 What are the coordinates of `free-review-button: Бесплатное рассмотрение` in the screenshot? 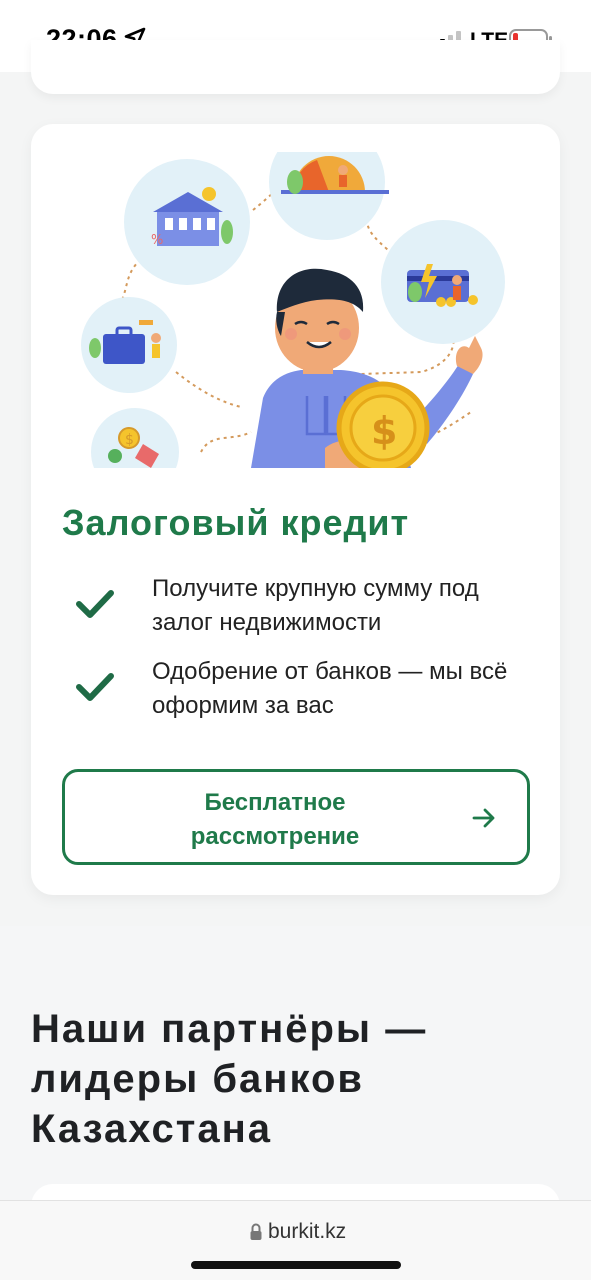 It's located at (296, 817).